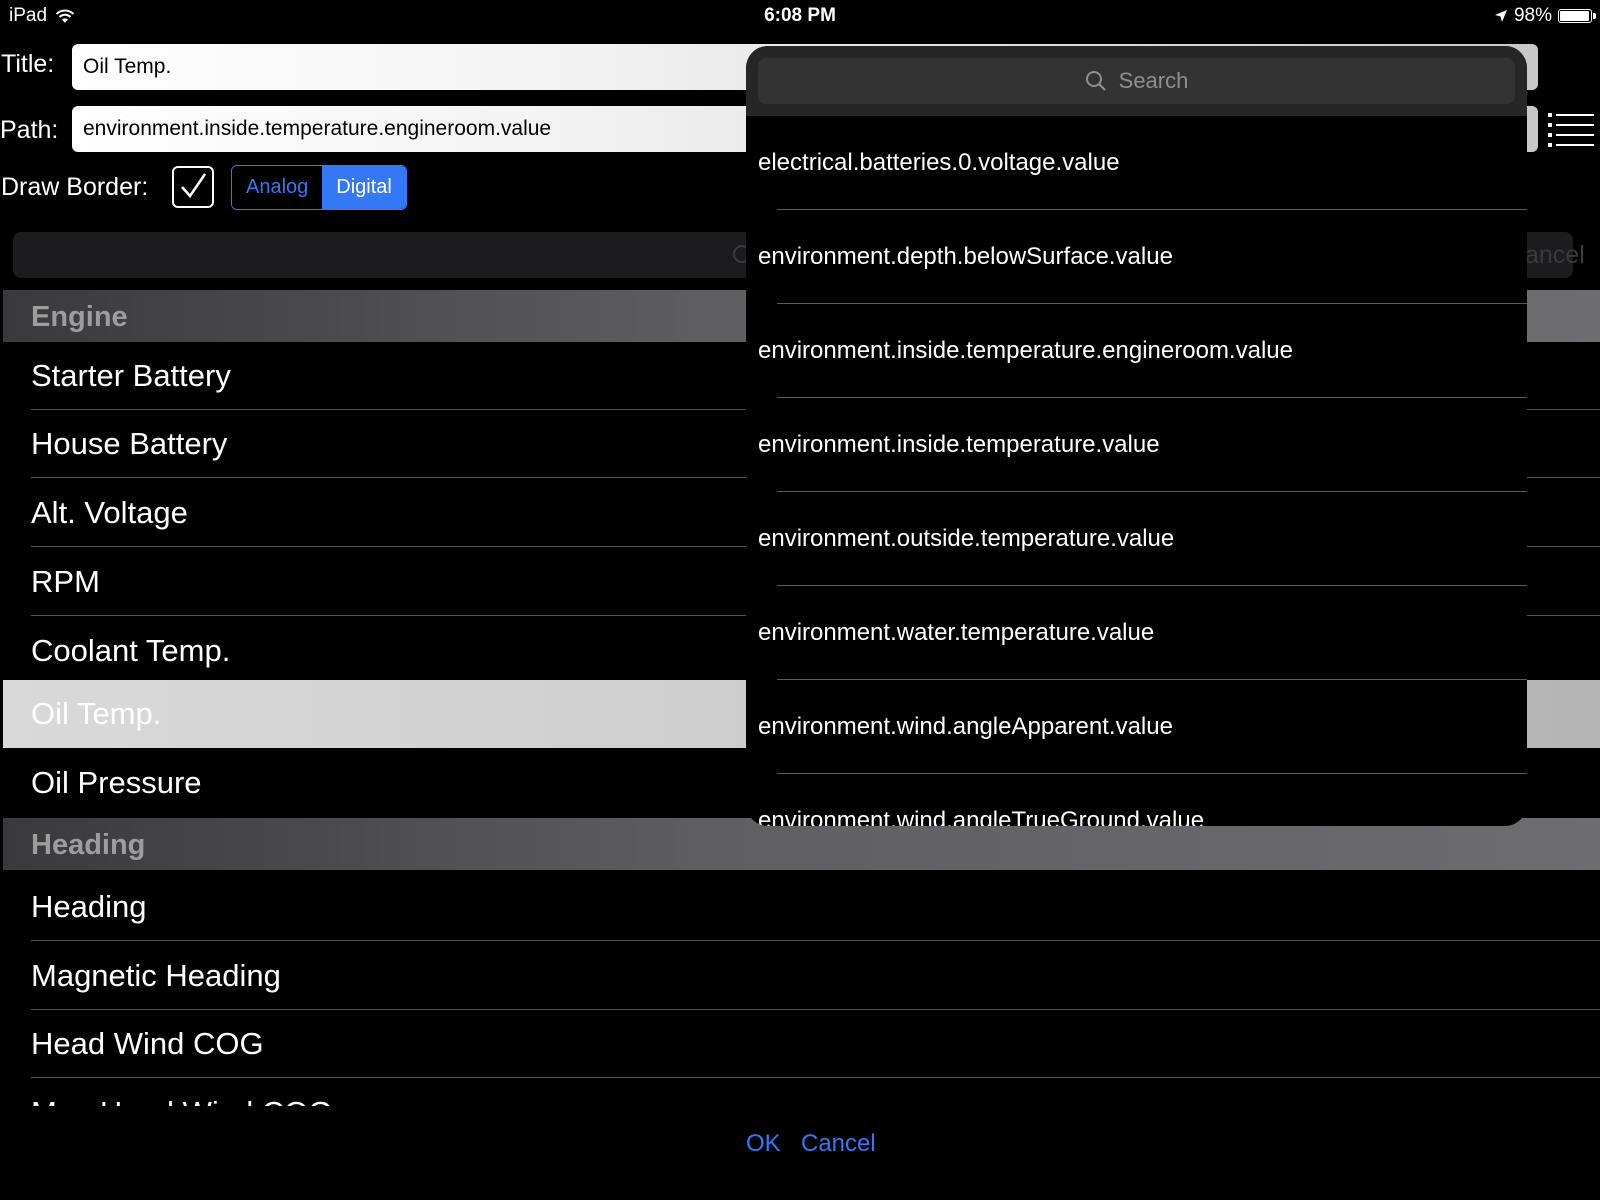  What do you see at coordinates (966, 538) in the screenshot?
I see `path-item-label: environment.outside.temperature.value` at bounding box center [966, 538].